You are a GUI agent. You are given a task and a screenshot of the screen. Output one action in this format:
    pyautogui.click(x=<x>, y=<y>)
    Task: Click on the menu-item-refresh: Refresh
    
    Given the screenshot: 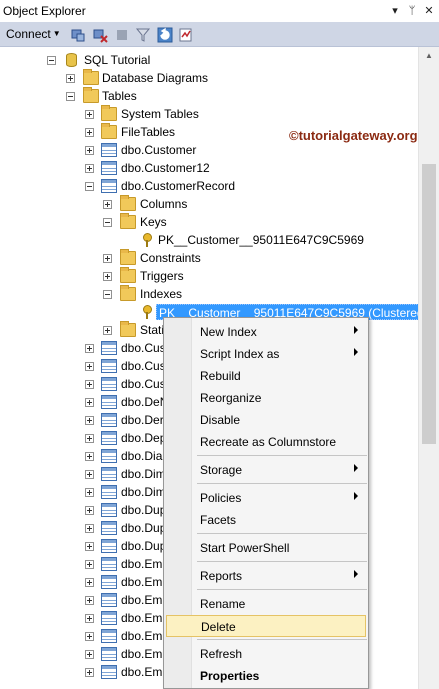 What is the action you would take?
    pyautogui.click(x=266, y=654)
    